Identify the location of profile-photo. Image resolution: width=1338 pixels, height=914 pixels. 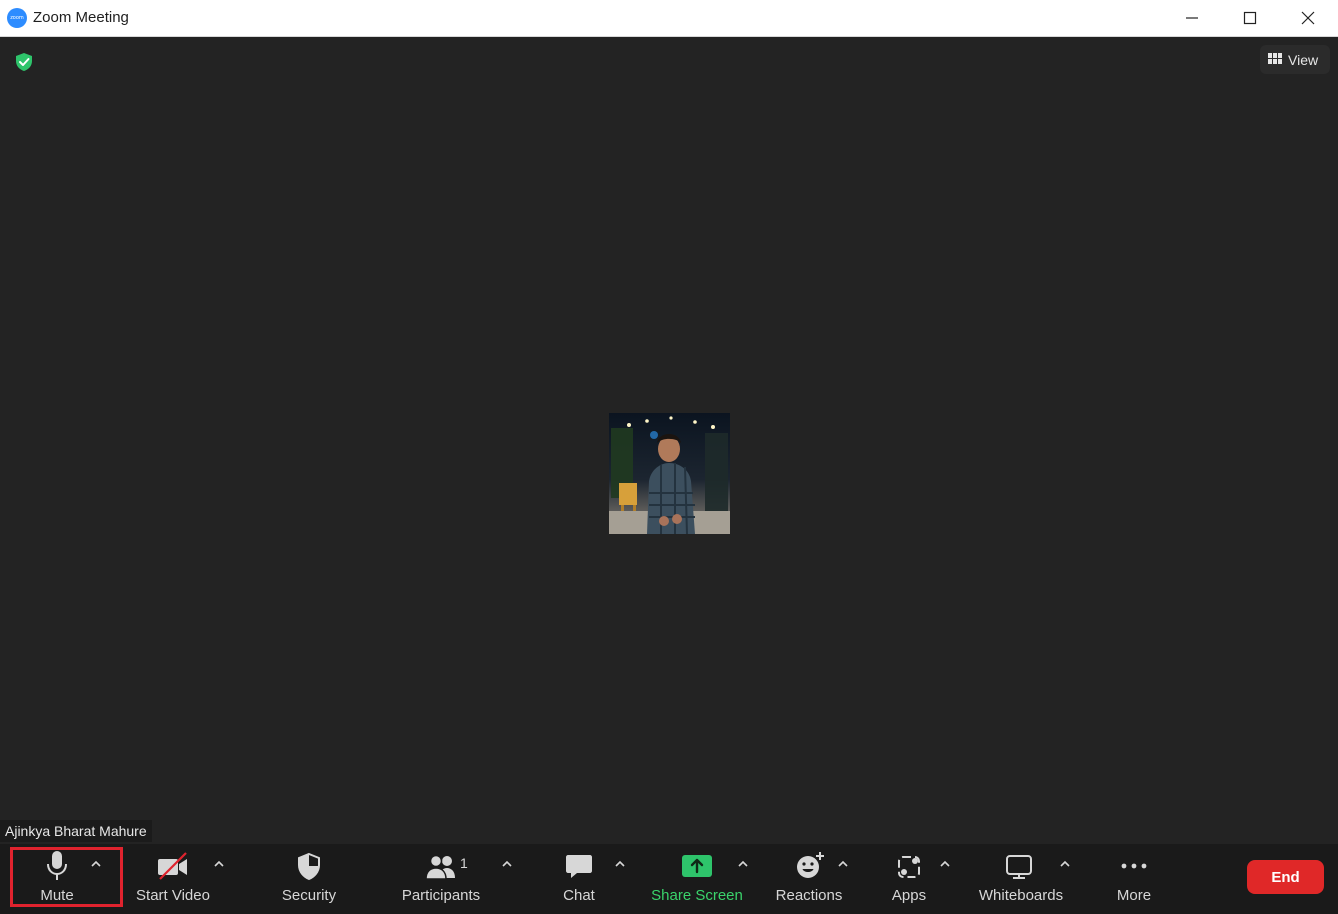
(669, 473).